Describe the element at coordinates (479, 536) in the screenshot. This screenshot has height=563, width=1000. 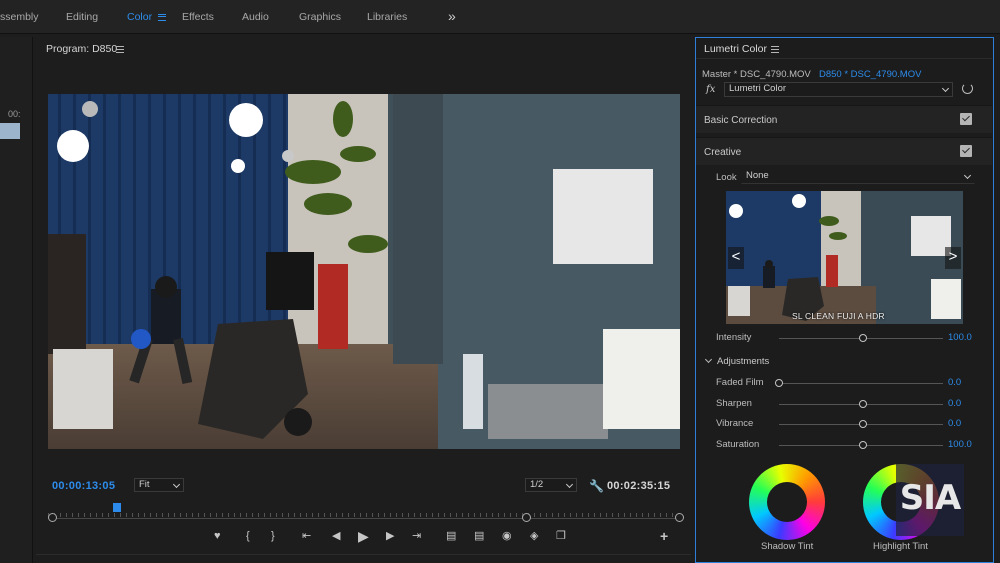
I see `extract-icon: ▤` at that location.